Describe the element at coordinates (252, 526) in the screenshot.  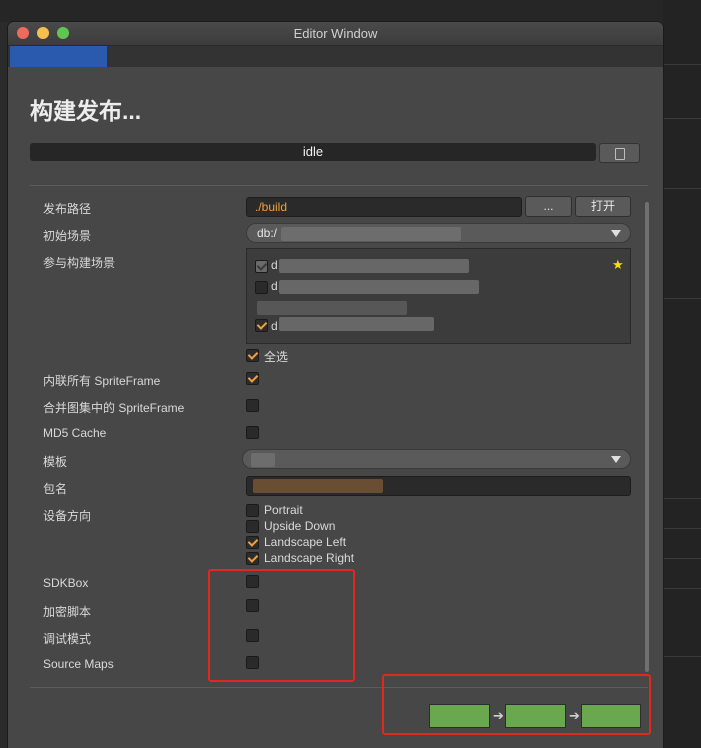
I see `upside-down-checkbox` at that location.